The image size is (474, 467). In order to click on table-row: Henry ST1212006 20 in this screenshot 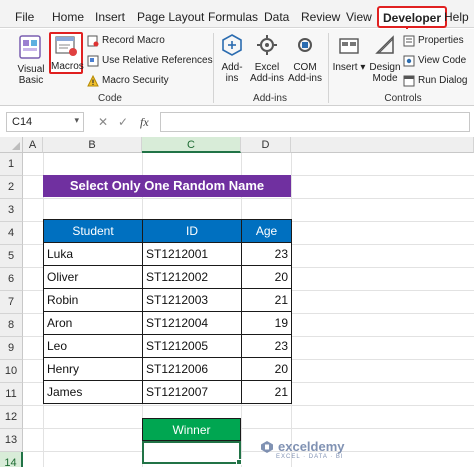, I will do `click(167, 369)`.